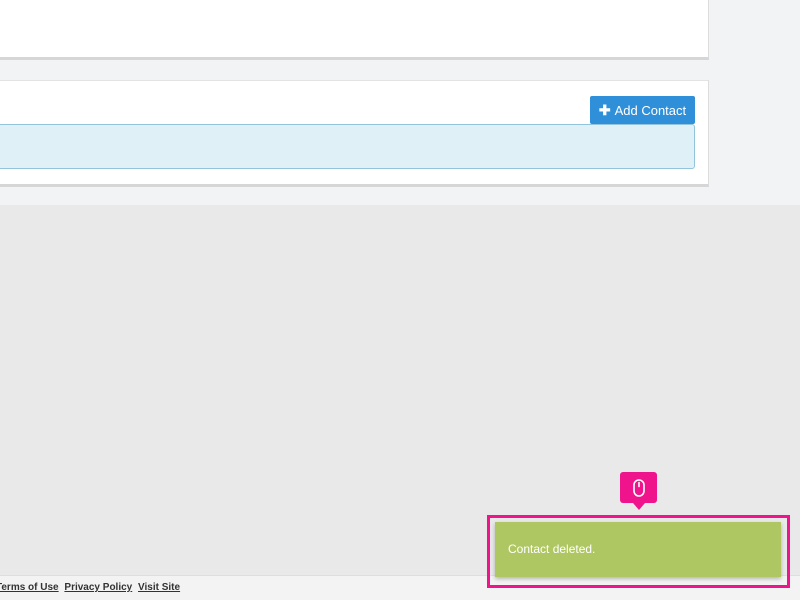 This screenshot has width=800, height=600. I want to click on footer-links: Terms of Use Privacy Policy Visit Site, so click(91, 587).